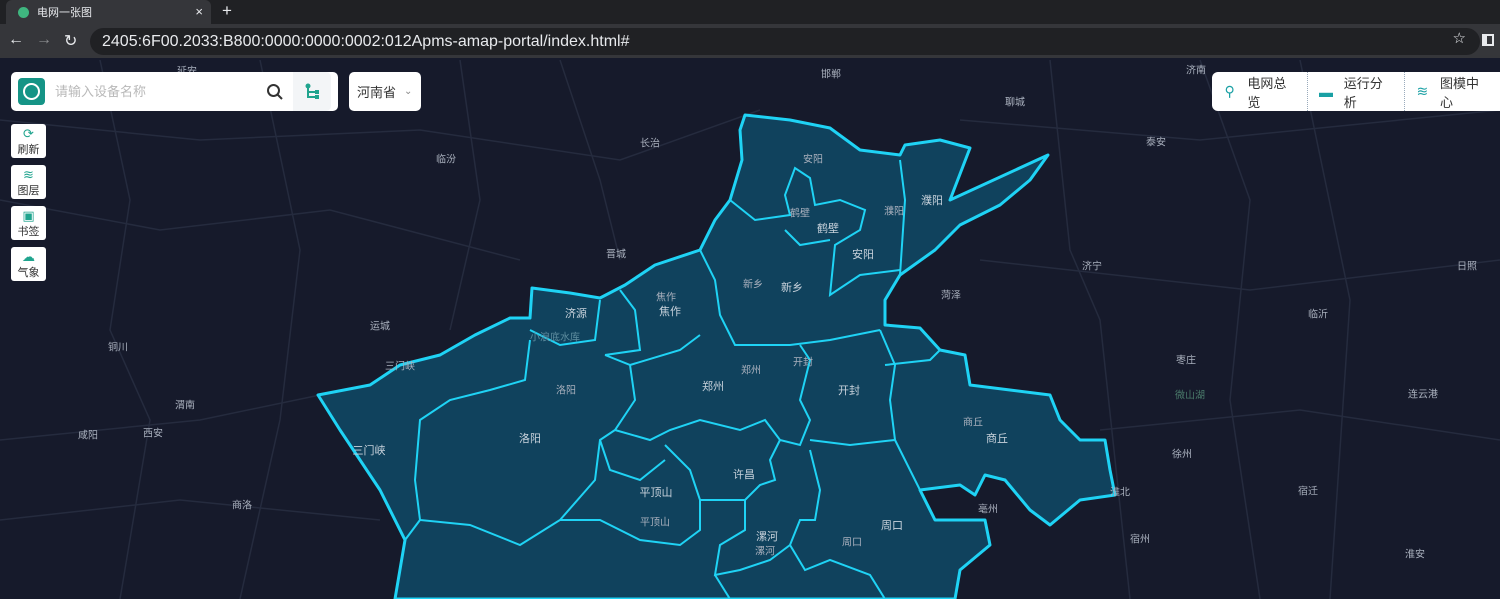  I want to click on tool-label: 书签, so click(28, 231).